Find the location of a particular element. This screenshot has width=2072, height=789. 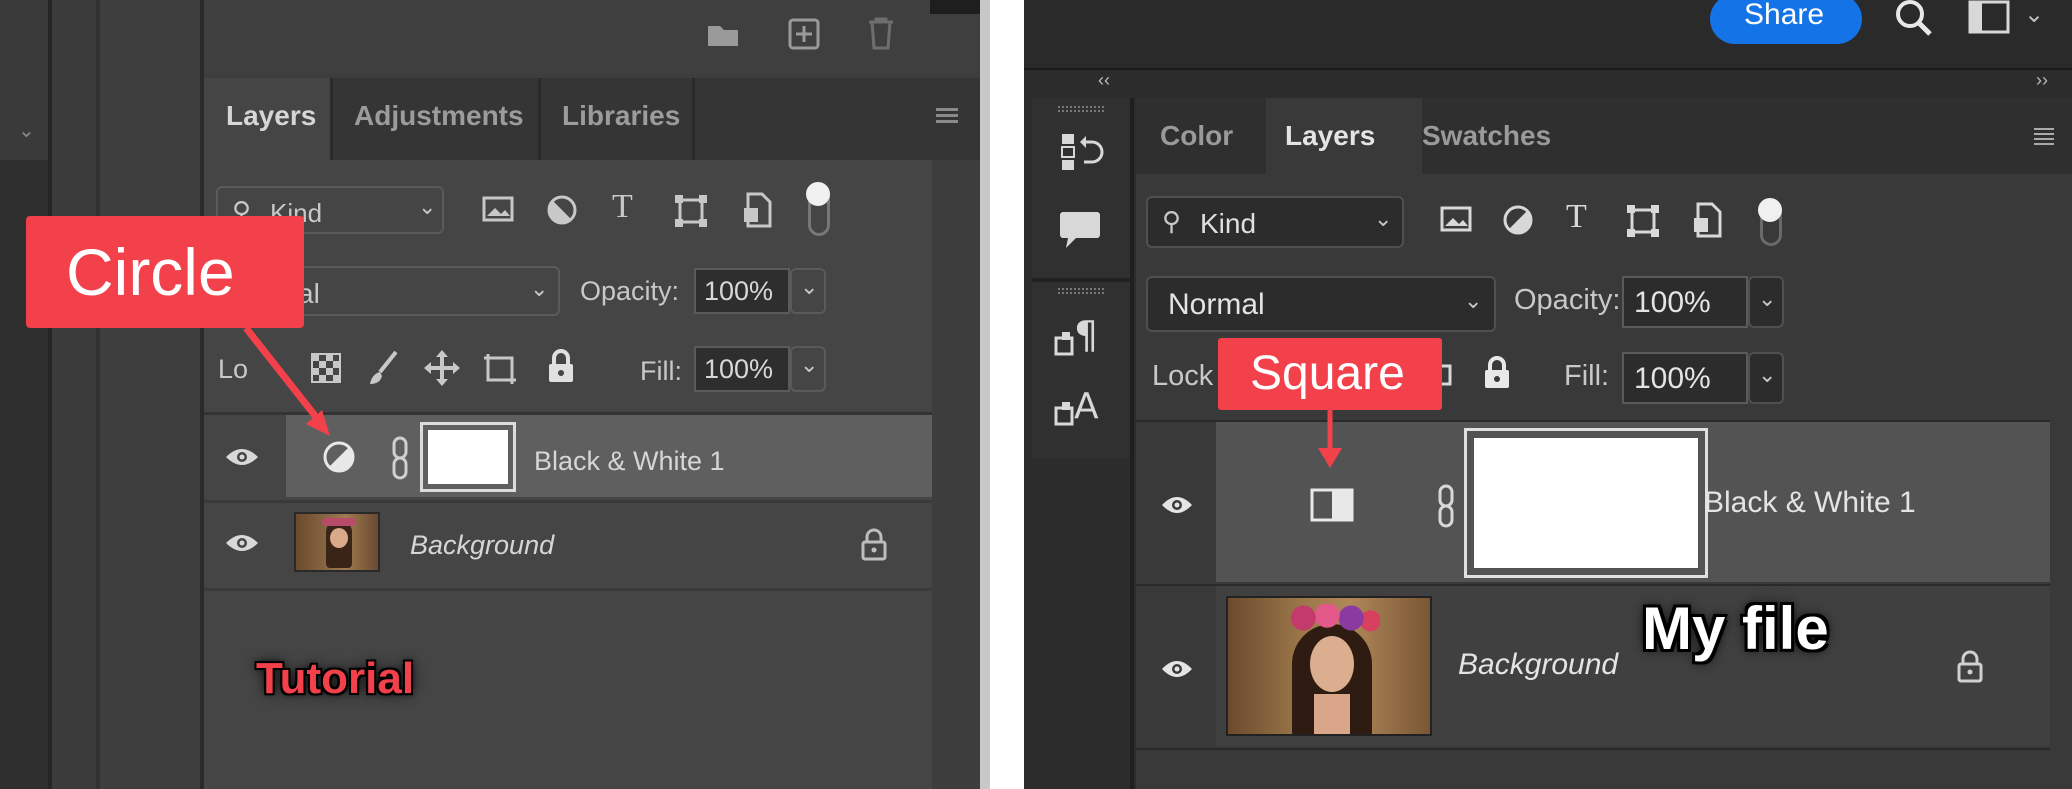

screenshot-border is located at coordinates (985, 394).